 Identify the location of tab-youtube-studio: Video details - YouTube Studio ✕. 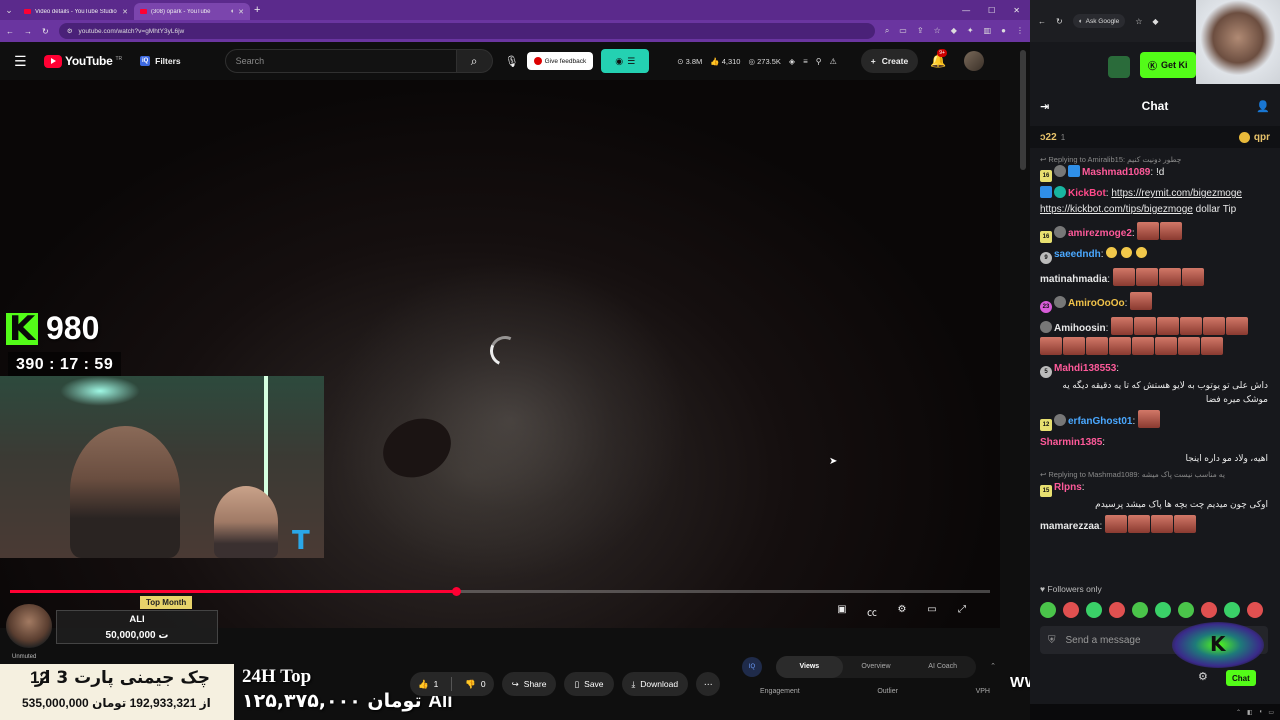
(76, 11).